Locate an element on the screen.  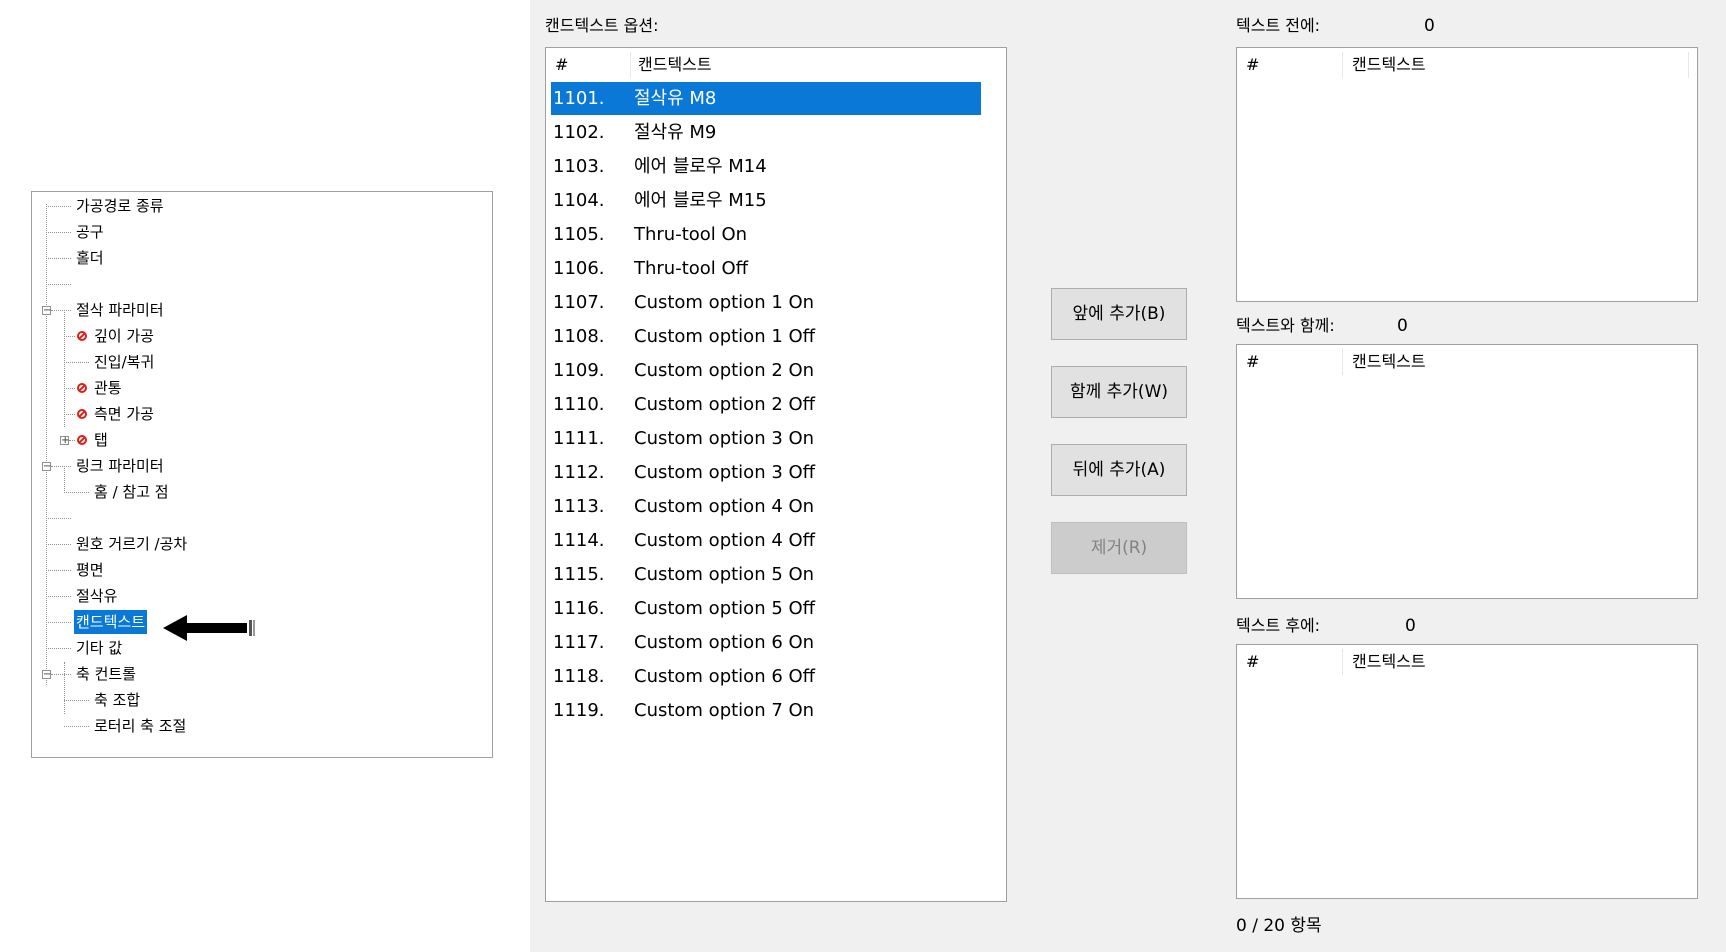
tree-item-label: 절삭 파라미터 is located at coordinates (120, 310).